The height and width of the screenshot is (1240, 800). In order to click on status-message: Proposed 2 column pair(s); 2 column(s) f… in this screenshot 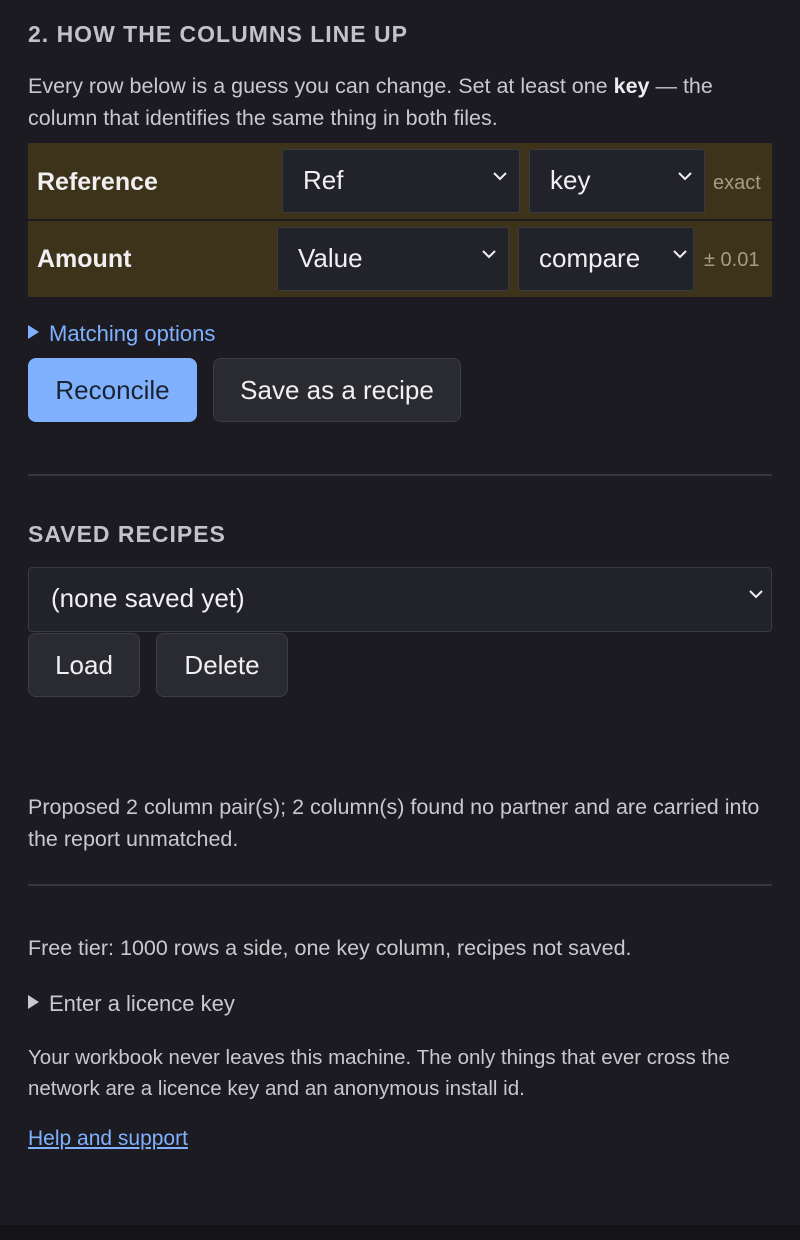, I will do `click(394, 823)`.